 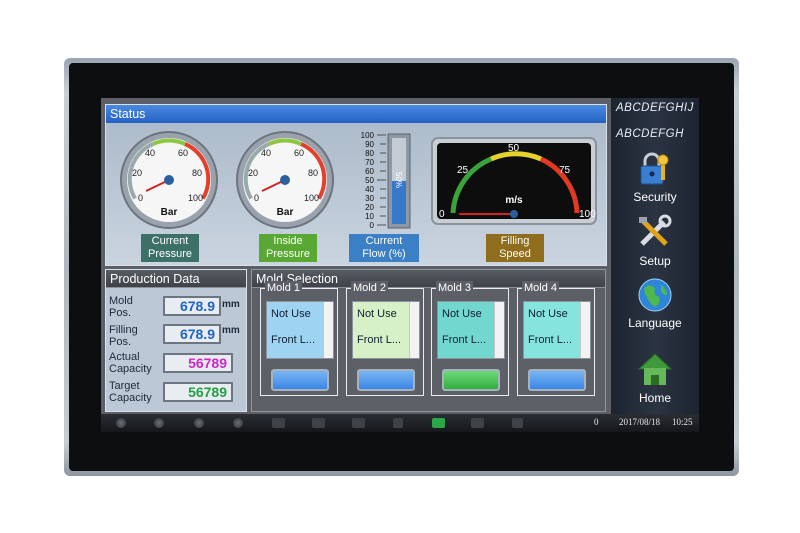 What do you see at coordinates (318, 423) in the screenshot?
I see `battery-icon` at bounding box center [318, 423].